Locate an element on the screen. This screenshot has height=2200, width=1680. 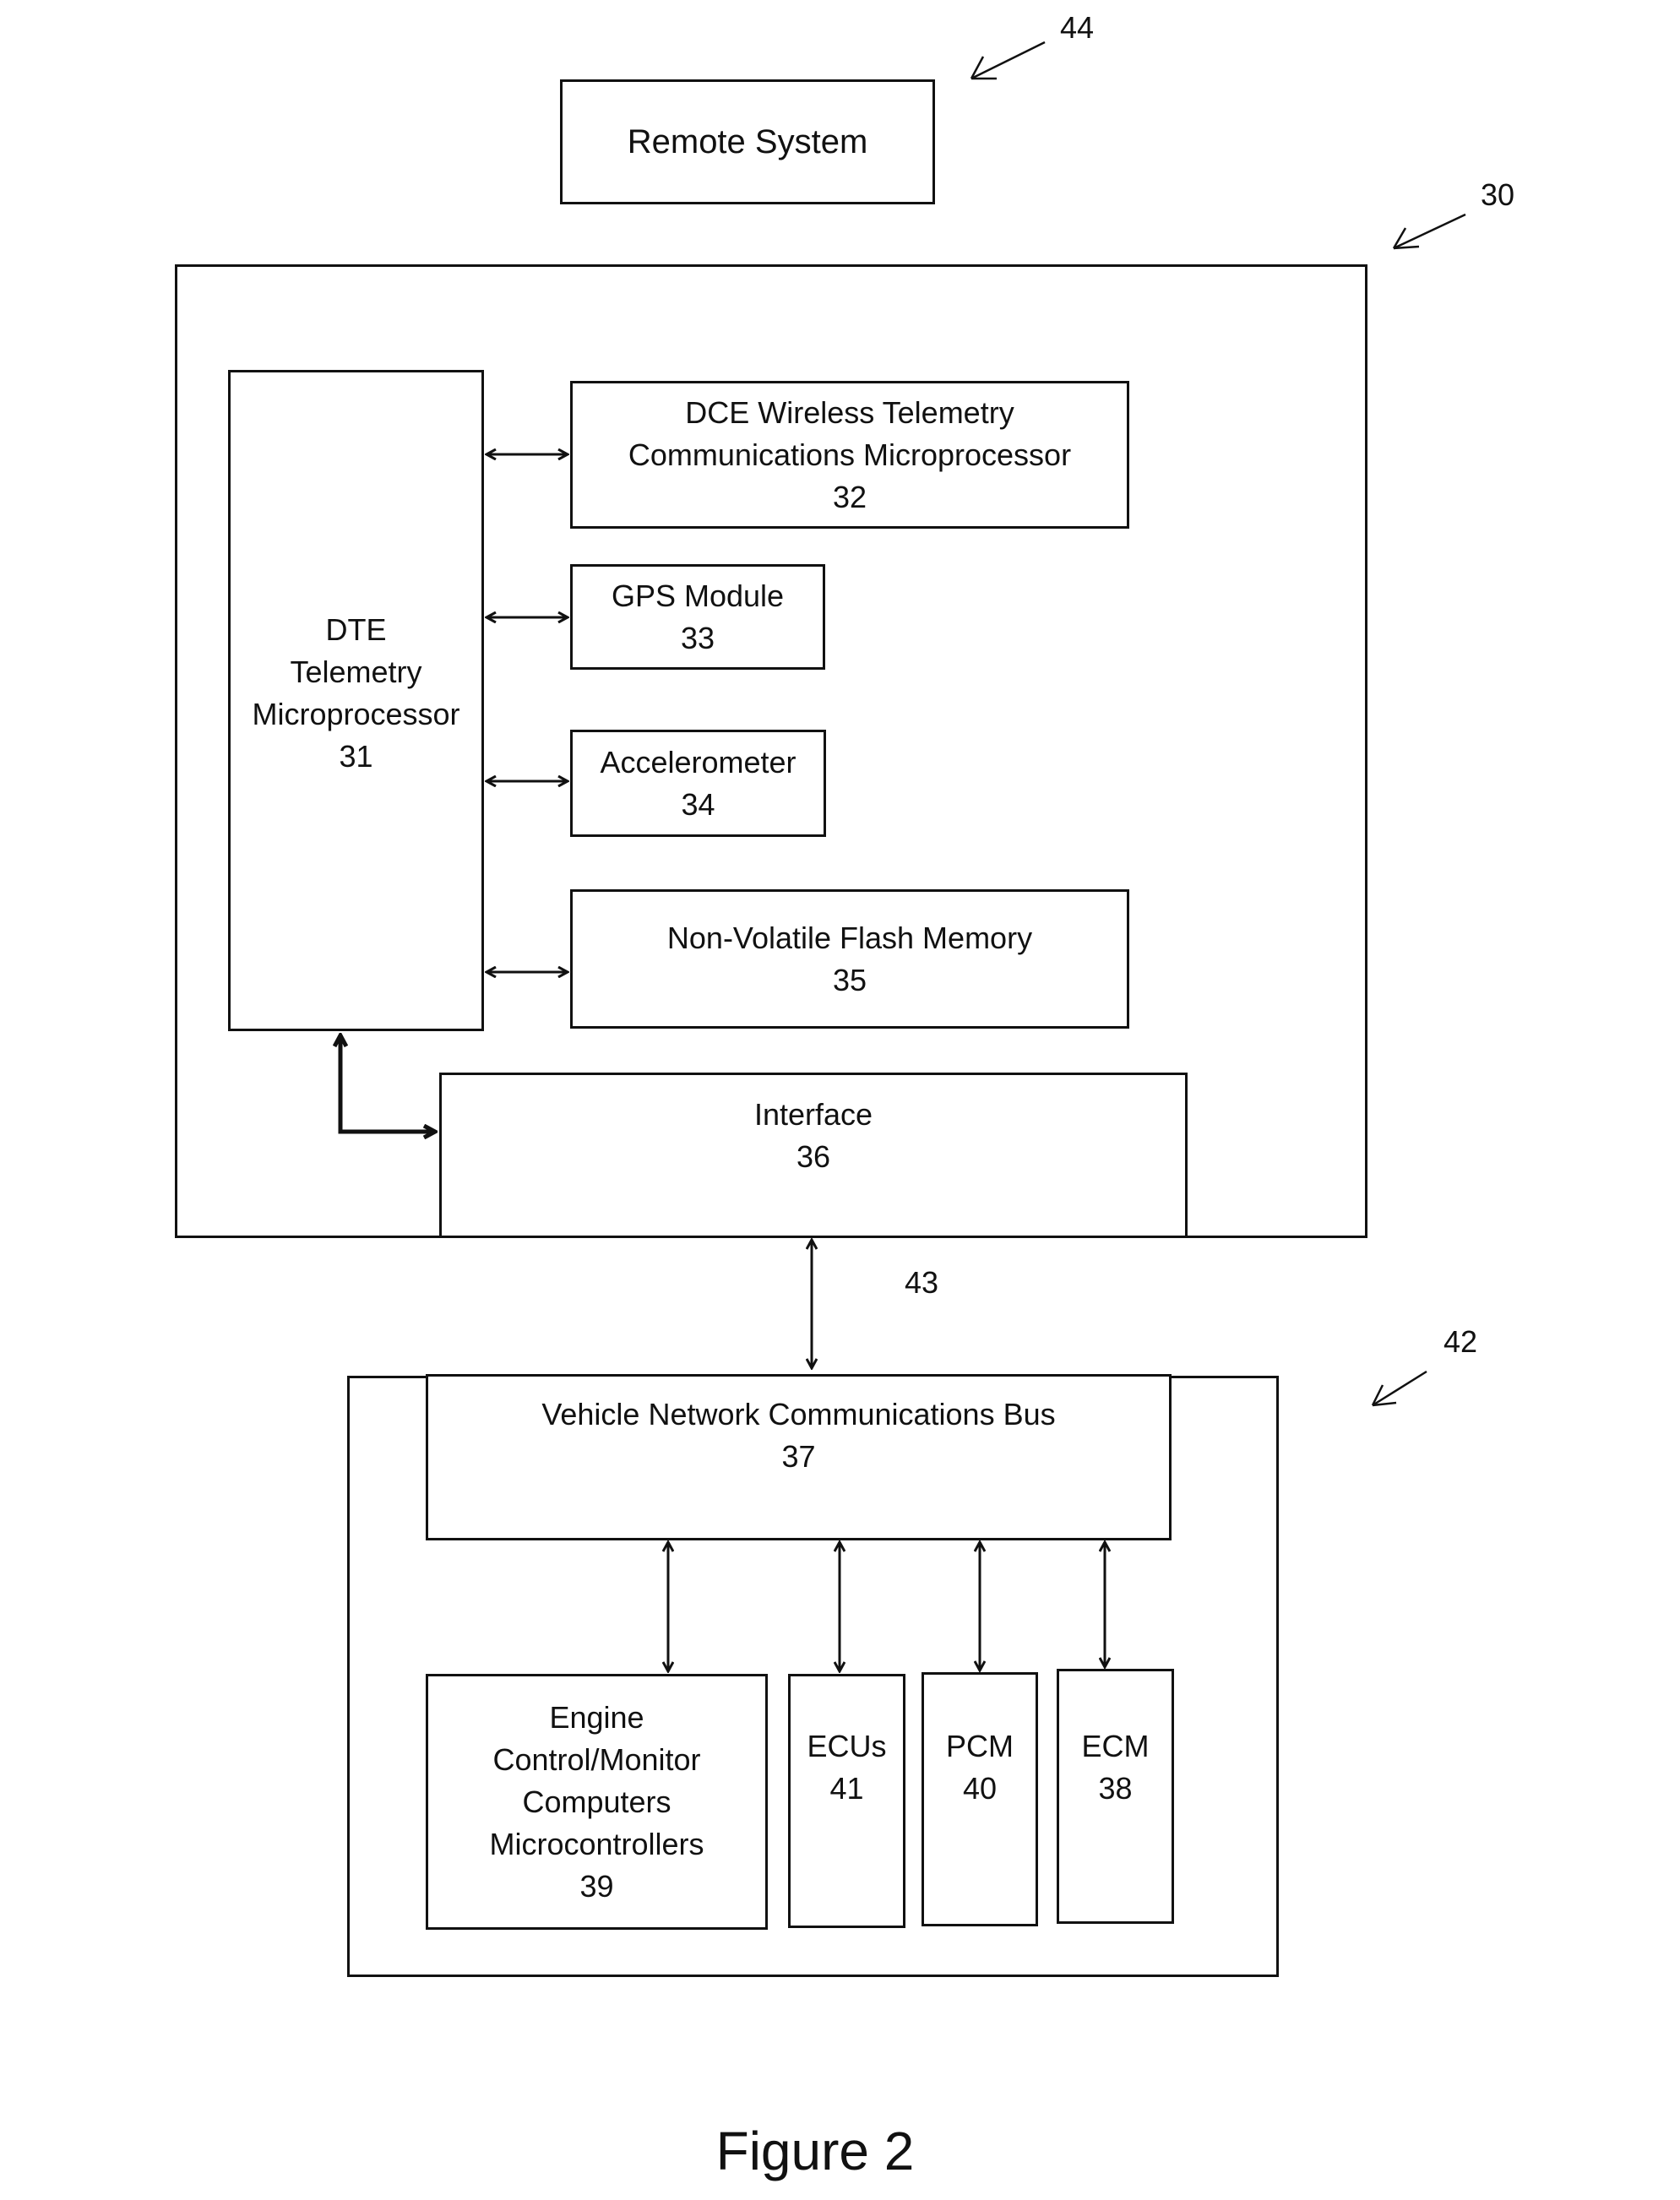
bus-number: 37 is located at coordinates (798, 1456).